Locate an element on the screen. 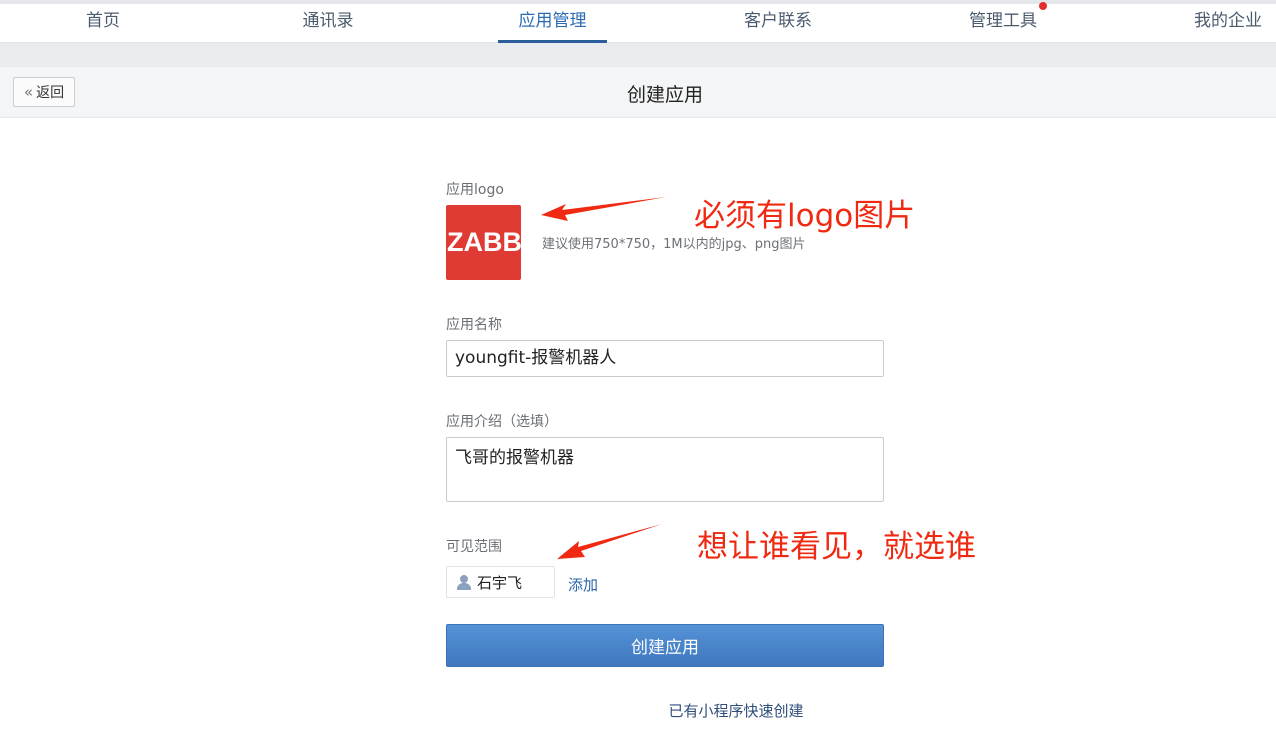  page-subheader: 创建应用 « 返回 is located at coordinates (638, 92).